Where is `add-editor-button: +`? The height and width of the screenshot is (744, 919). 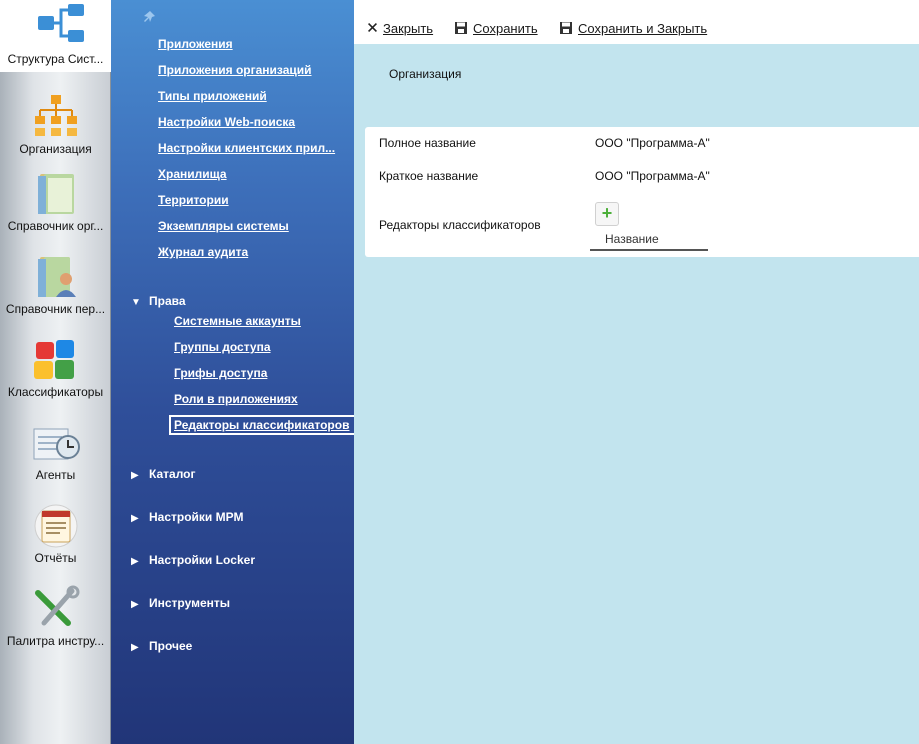
add-editor-button: + is located at coordinates (607, 214).